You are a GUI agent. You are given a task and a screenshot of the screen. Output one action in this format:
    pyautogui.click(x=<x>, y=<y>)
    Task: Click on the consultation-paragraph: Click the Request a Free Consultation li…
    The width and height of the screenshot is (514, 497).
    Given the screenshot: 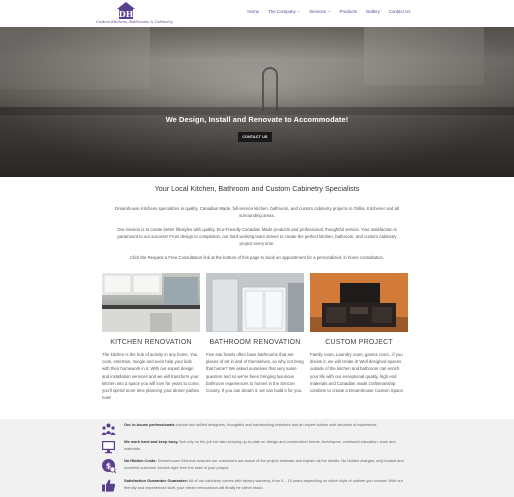 What is the action you would take?
    pyautogui.click(x=257, y=257)
    